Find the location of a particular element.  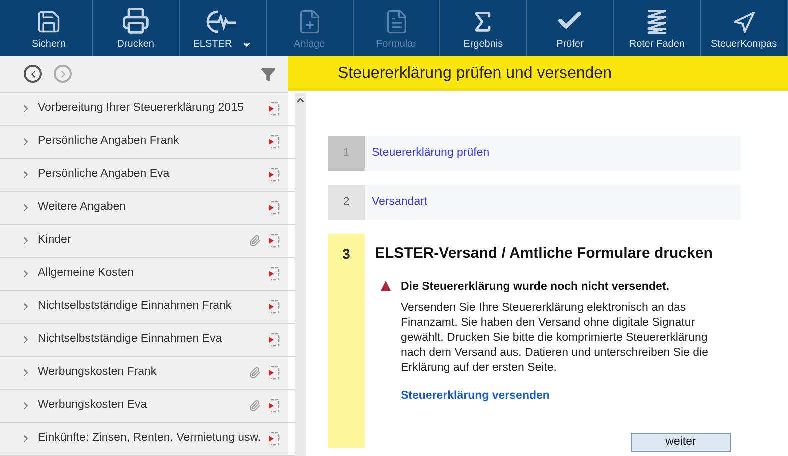

step-title: ELSTER-Versand / Amtliche Formulare drucken is located at coordinates (544, 254).